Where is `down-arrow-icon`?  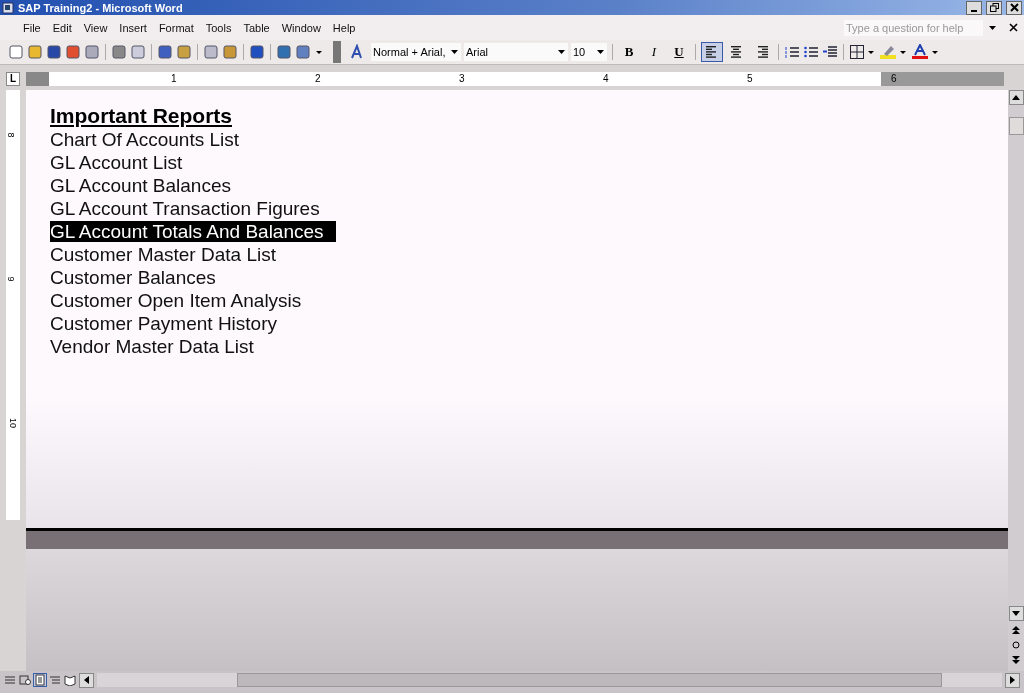
down-arrow-icon is located at coordinates (1016, 613).